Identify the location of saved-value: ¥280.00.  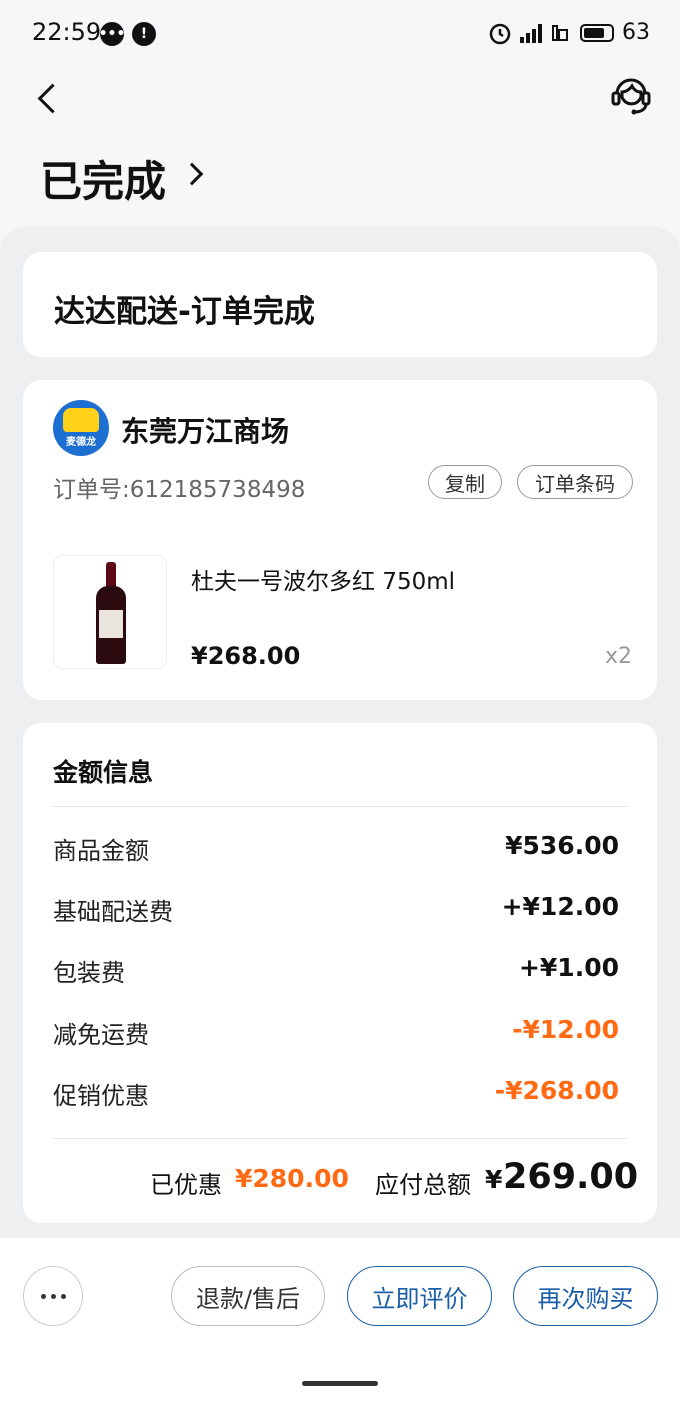
(292, 1178).